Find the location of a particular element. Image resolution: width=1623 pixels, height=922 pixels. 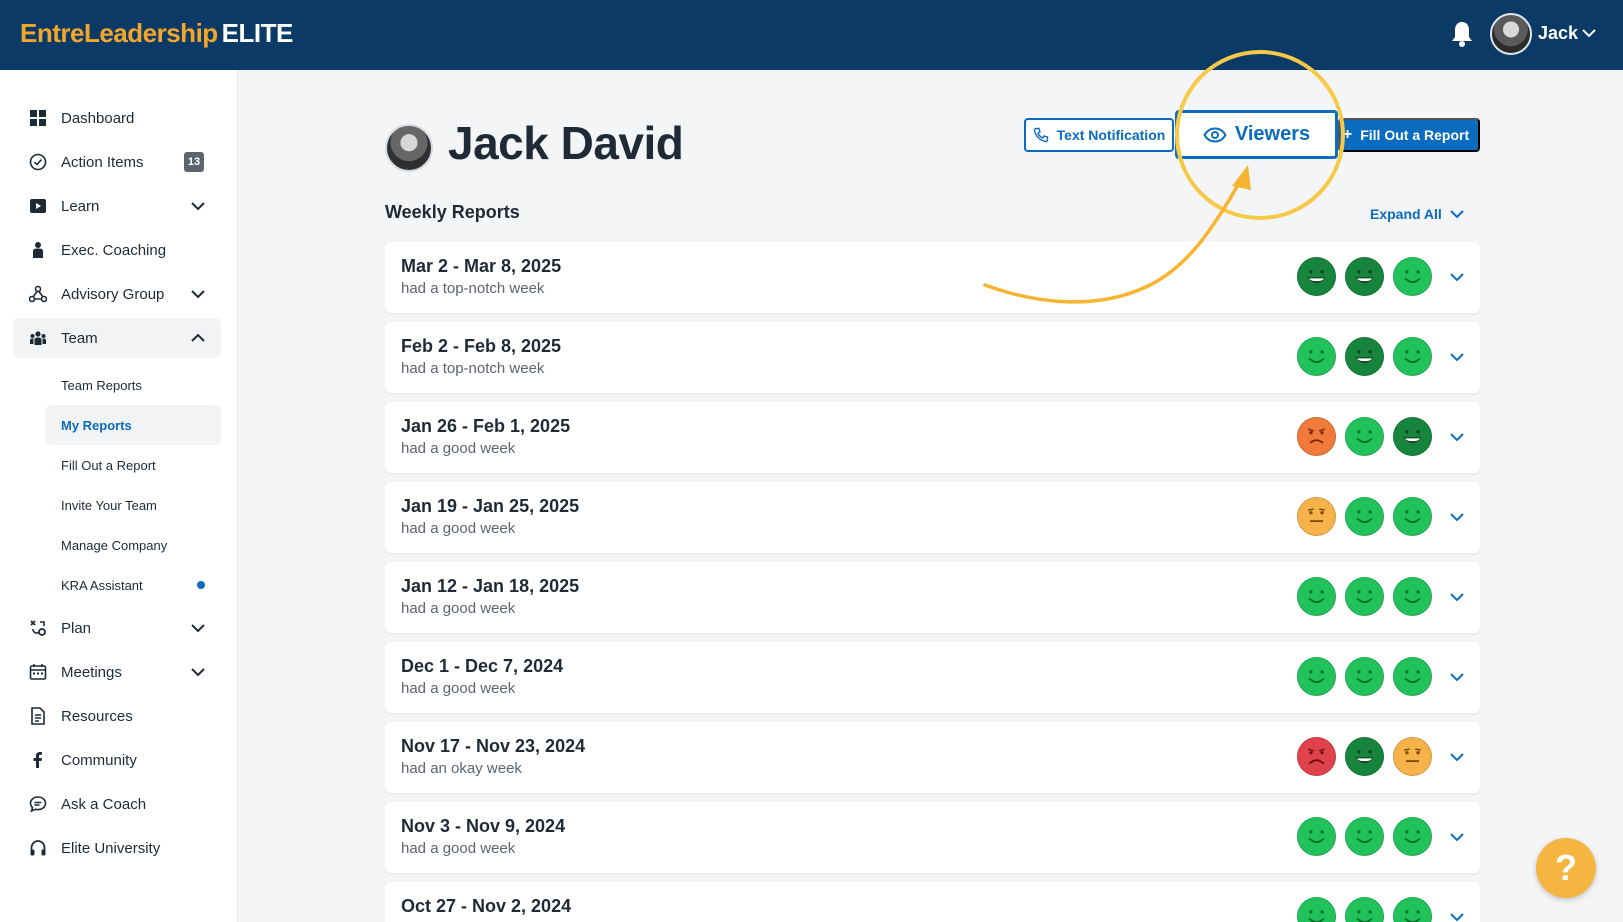

report-date: Dec 1 - Dec 7, 2024 is located at coordinates (482, 666).